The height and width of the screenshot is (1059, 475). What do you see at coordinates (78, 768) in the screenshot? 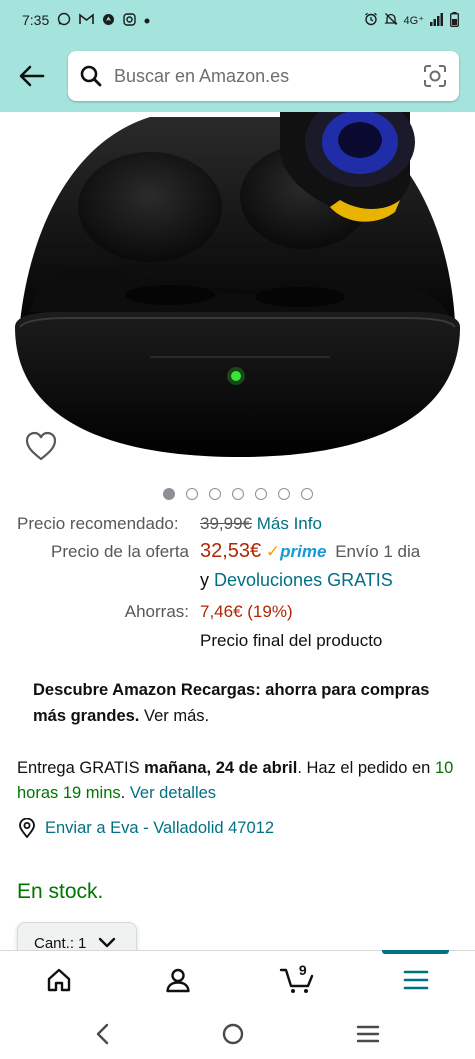
I see `delivery-free-text: Entrega GRATIS` at bounding box center [78, 768].